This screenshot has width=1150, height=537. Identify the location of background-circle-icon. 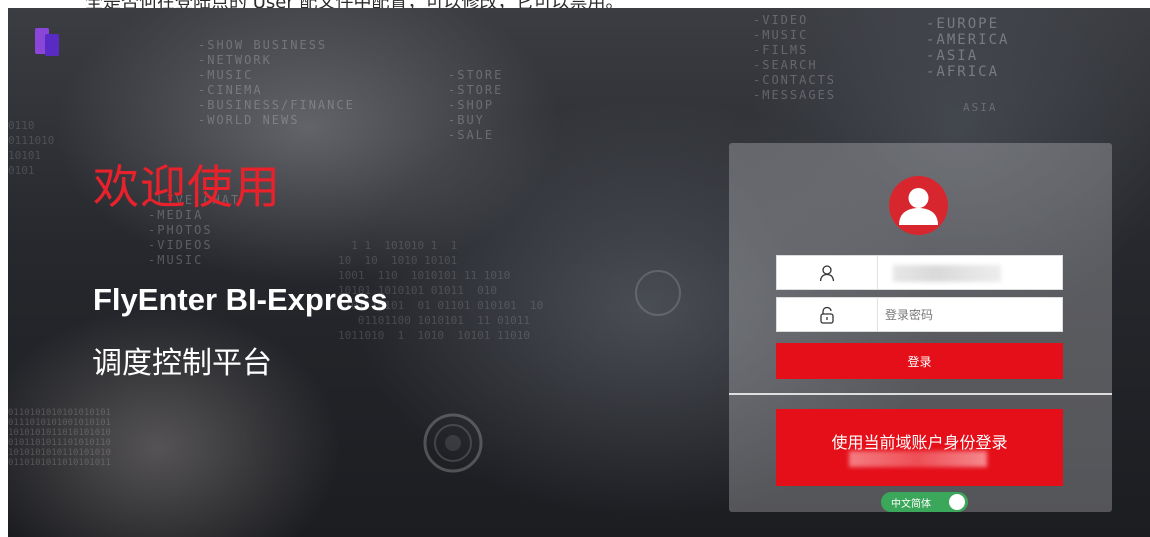
(453, 443).